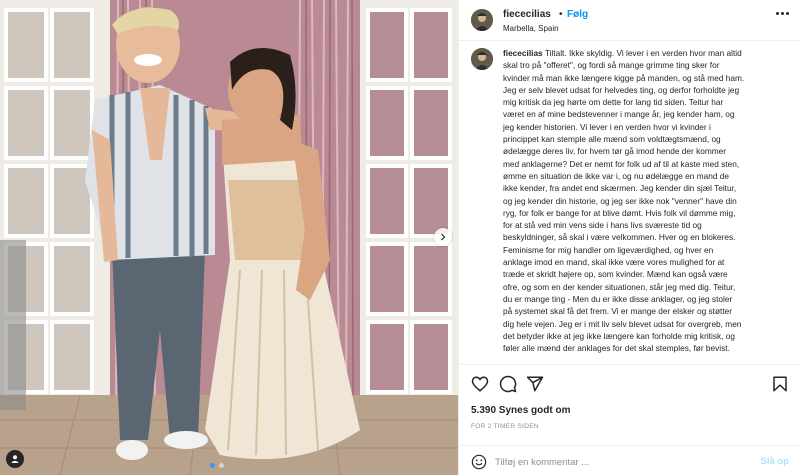  Describe the element at coordinates (774, 461) in the screenshot. I see `post-comment-button: Slå op` at that location.